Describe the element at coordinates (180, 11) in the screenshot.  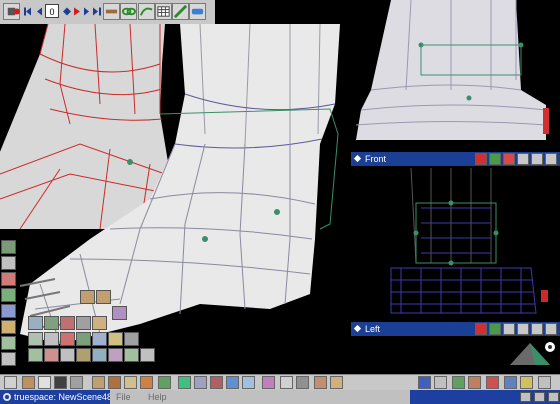
I see `deform-icon` at that location.